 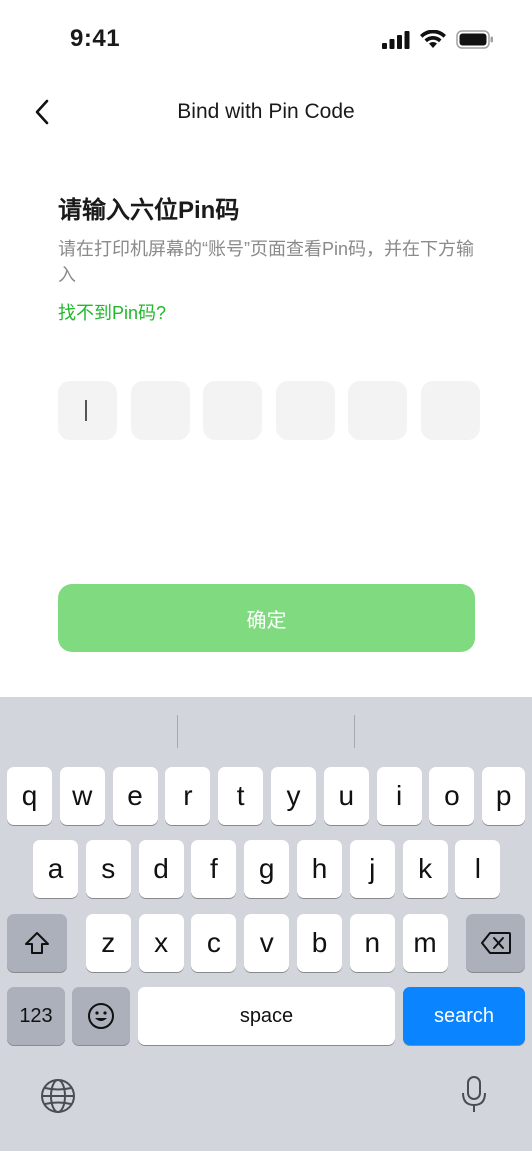 I want to click on key-s: s, so click(x=108, y=869).